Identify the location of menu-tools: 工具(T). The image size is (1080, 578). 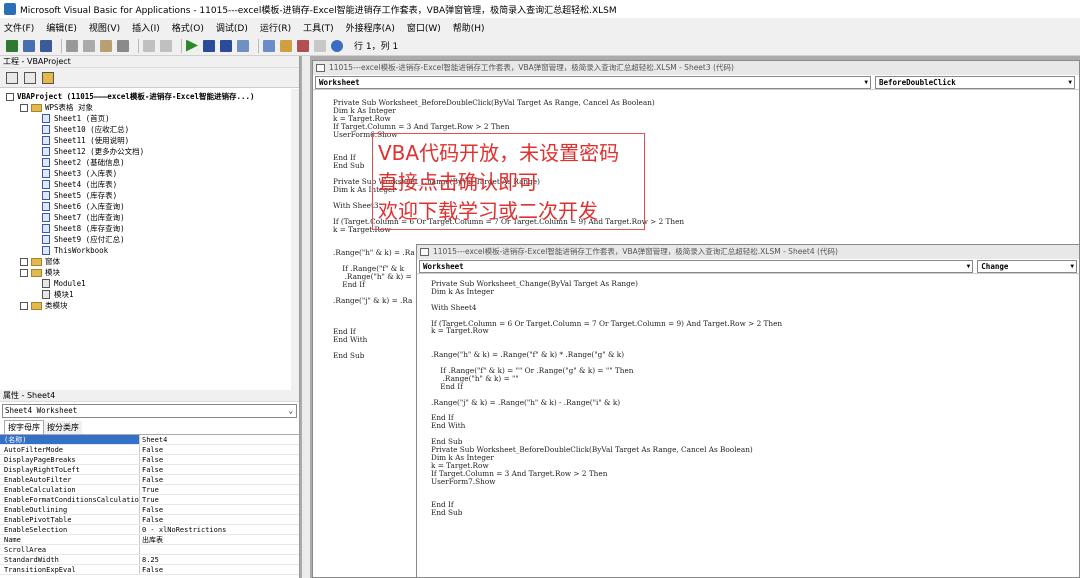
(318, 27).